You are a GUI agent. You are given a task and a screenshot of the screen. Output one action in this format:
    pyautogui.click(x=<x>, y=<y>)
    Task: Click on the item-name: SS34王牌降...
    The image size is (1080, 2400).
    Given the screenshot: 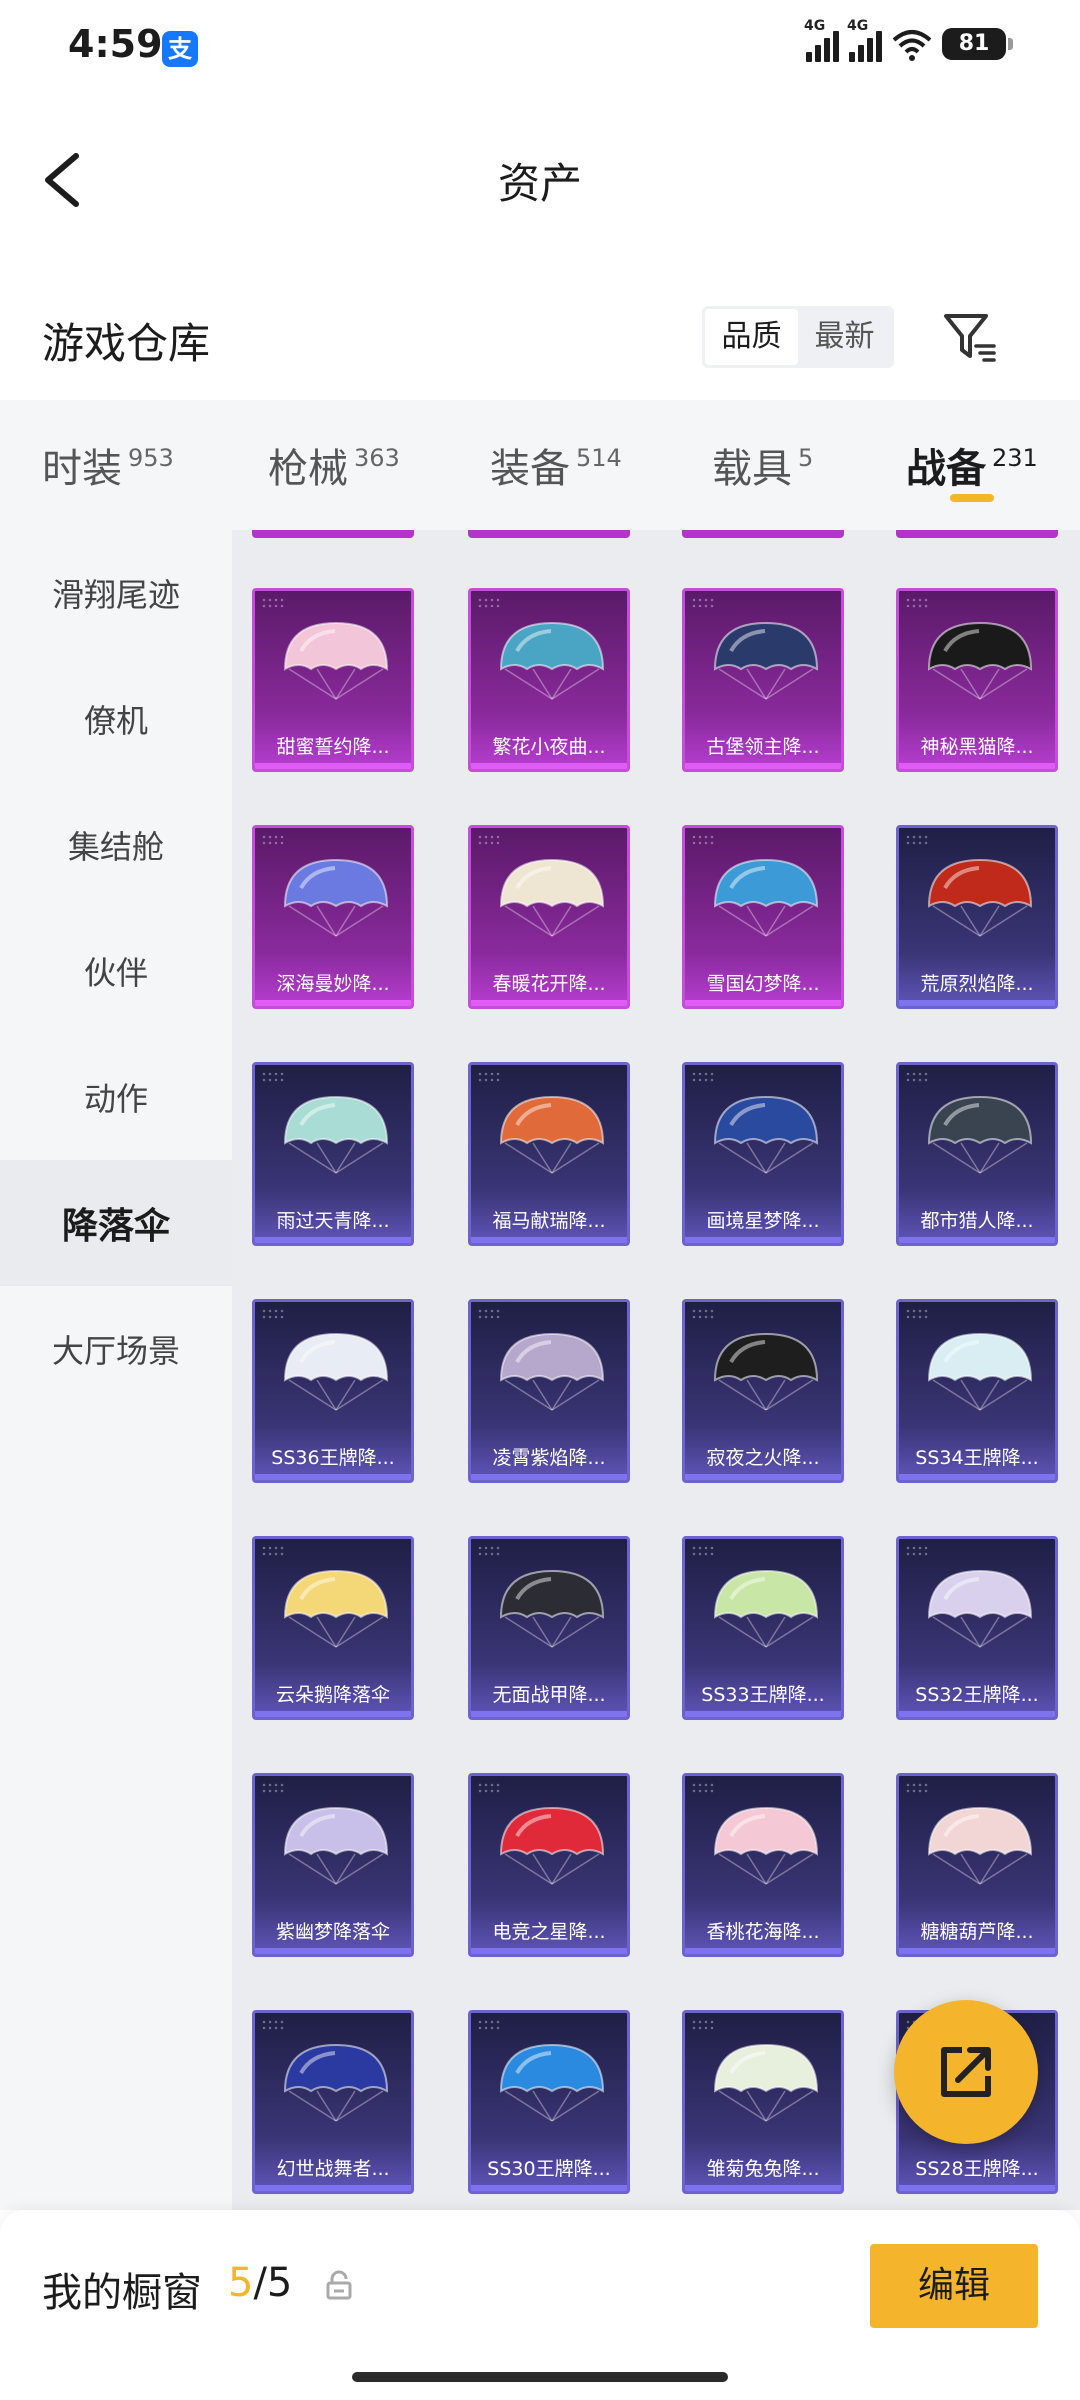 What is the action you would take?
    pyautogui.click(x=977, y=1458)
    